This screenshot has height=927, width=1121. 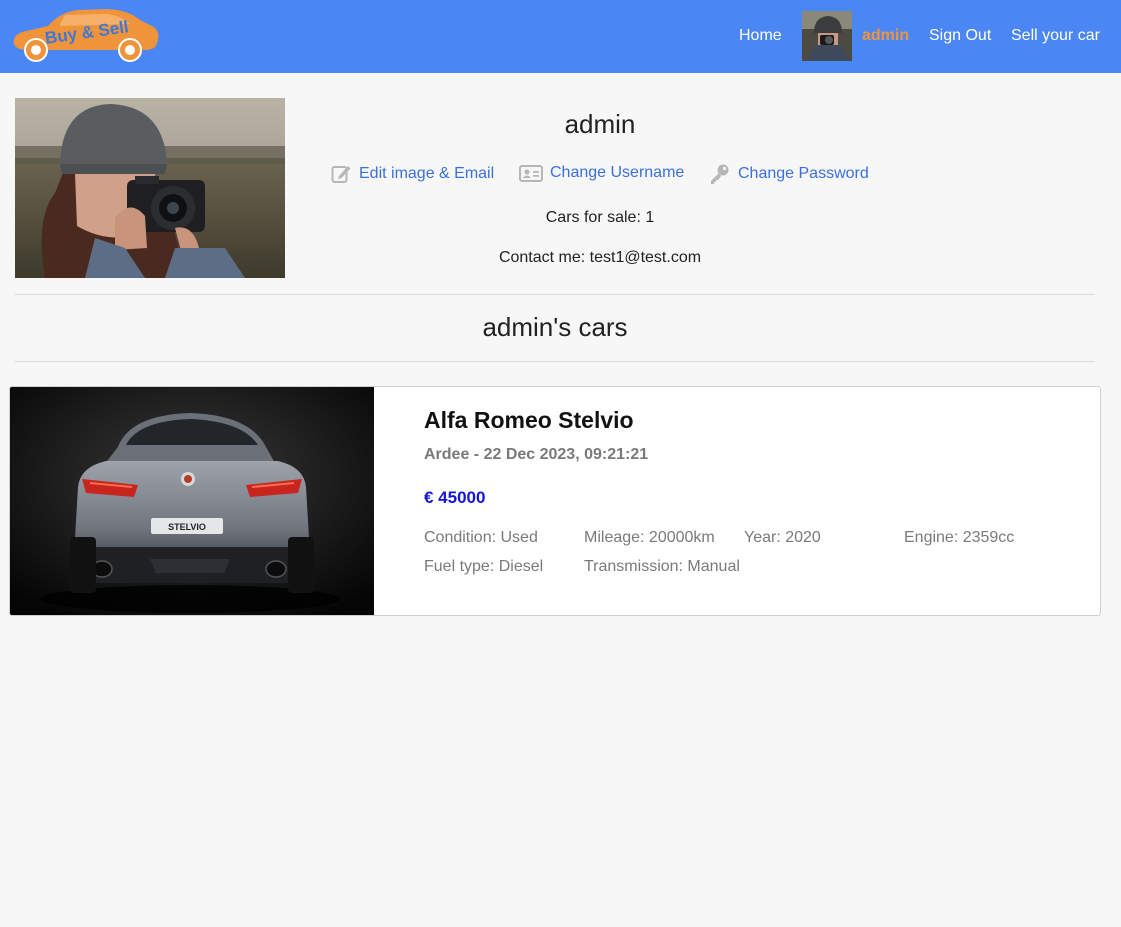 What do you see at coordinates (662, 566) in the screenshot?
I see `car-transmission: Transmission: Manual` at bounding box center [662, 566].